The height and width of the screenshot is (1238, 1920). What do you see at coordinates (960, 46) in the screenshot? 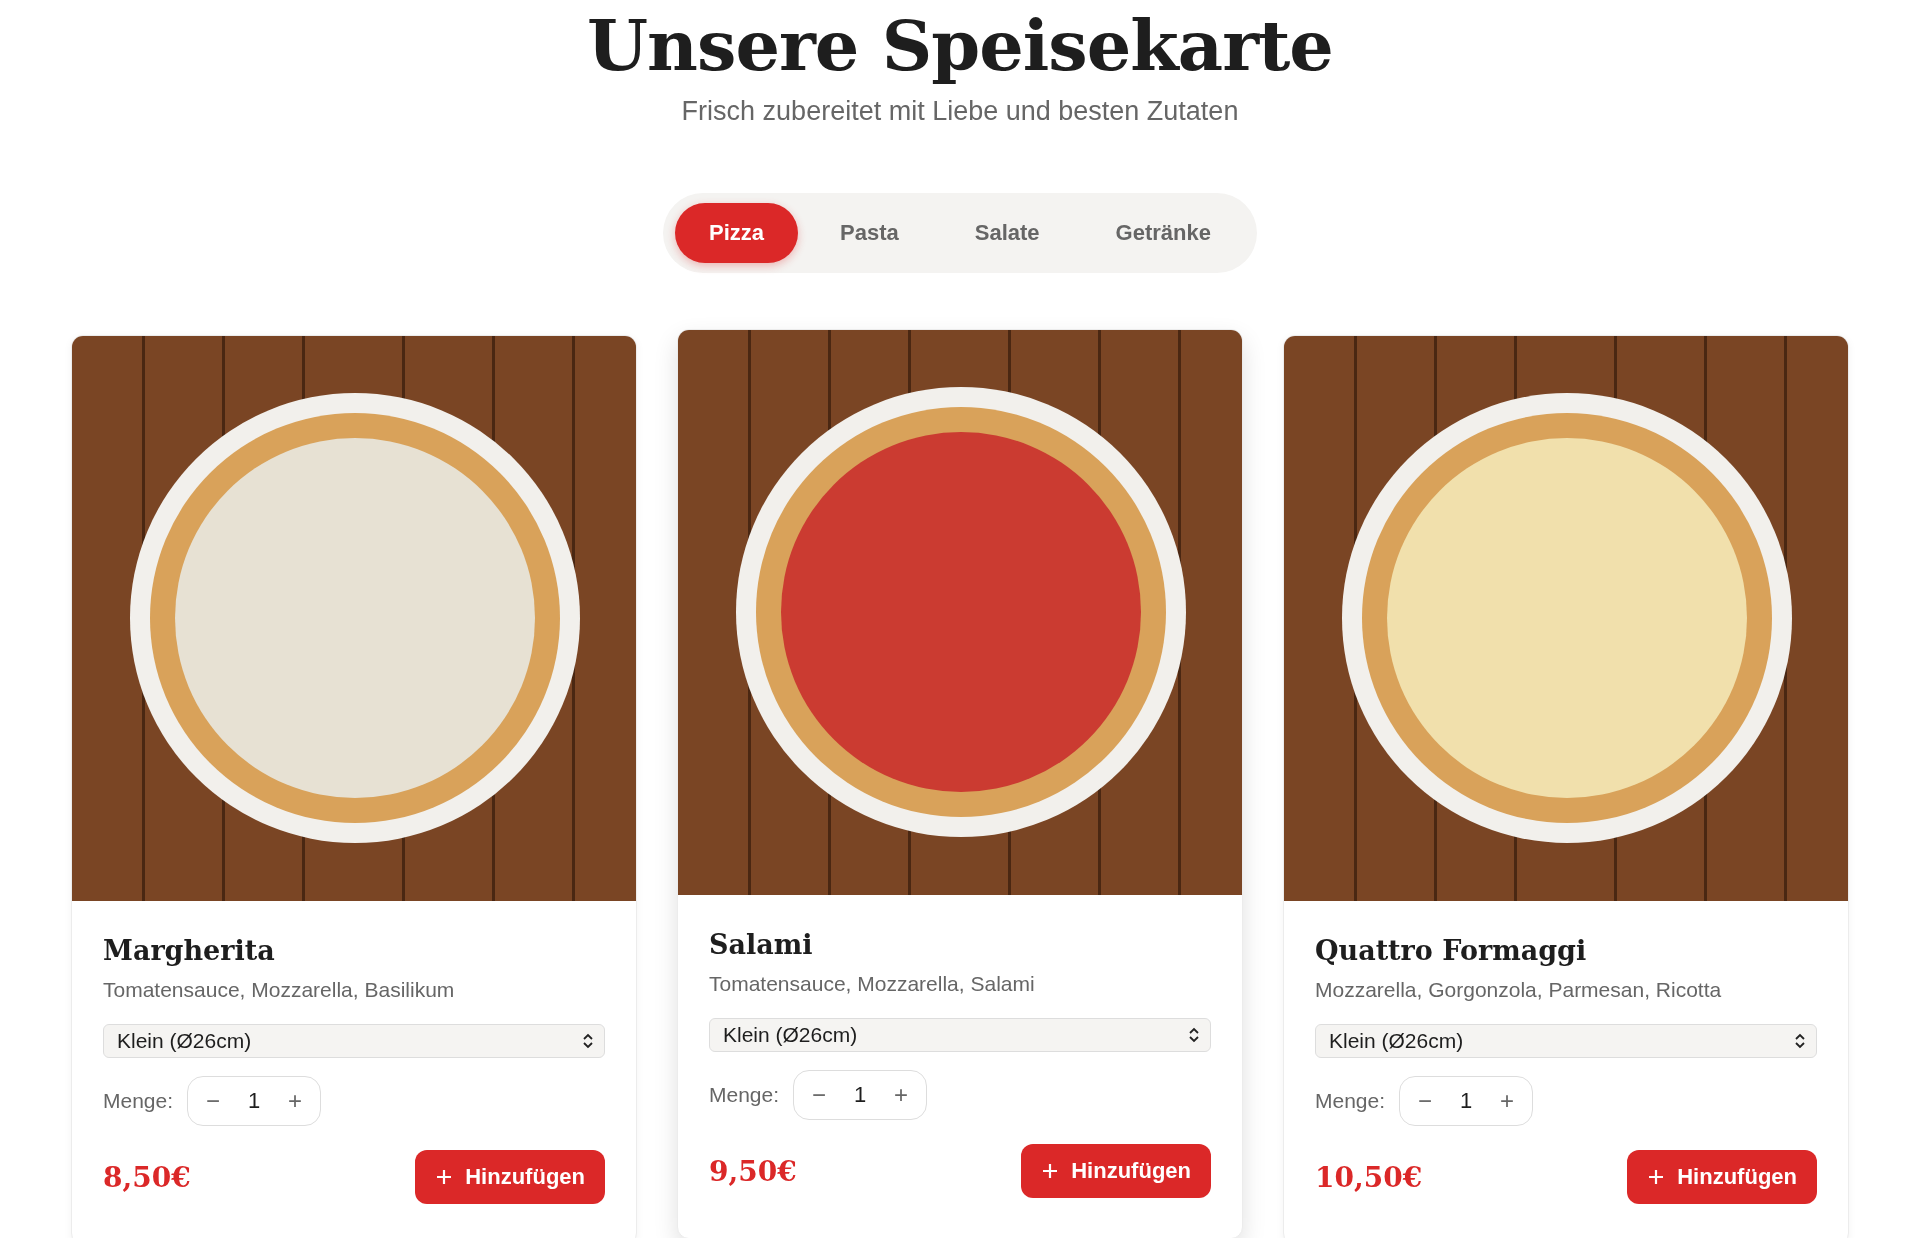
I see `page-title: Unsere Speisekarte` at bounding box center [960, 46].